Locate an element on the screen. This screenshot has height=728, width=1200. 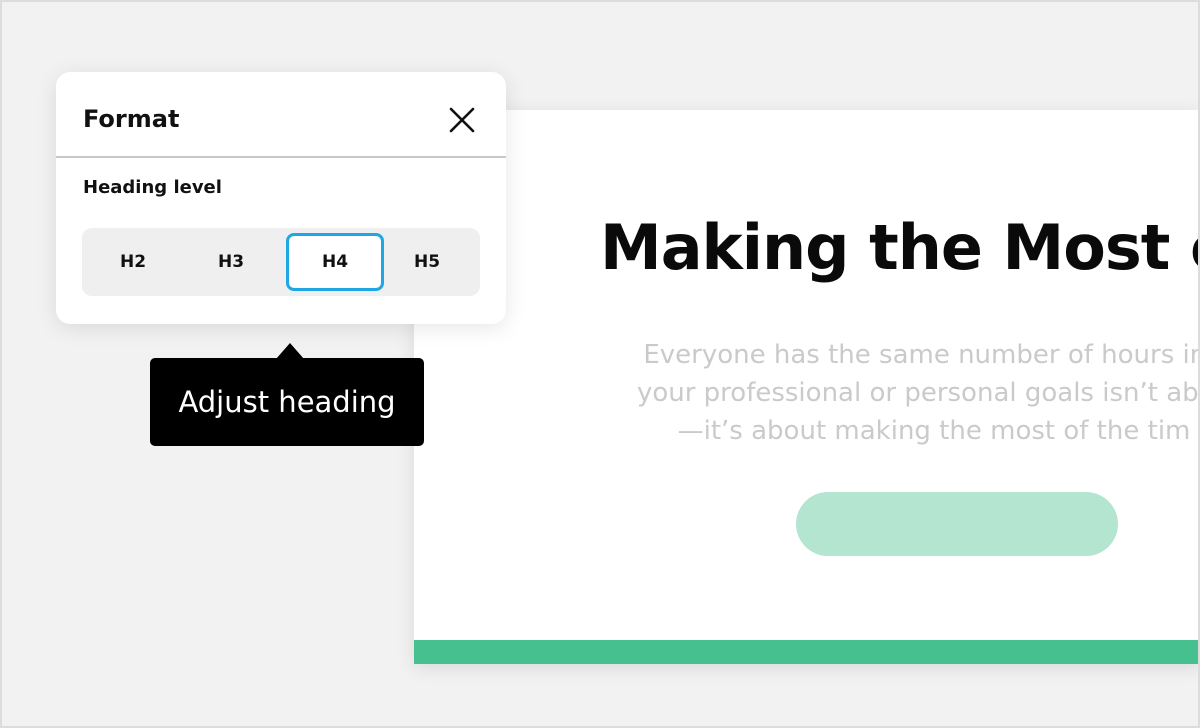
tooltip: Adjust heading is located at coordinates (287, 402).